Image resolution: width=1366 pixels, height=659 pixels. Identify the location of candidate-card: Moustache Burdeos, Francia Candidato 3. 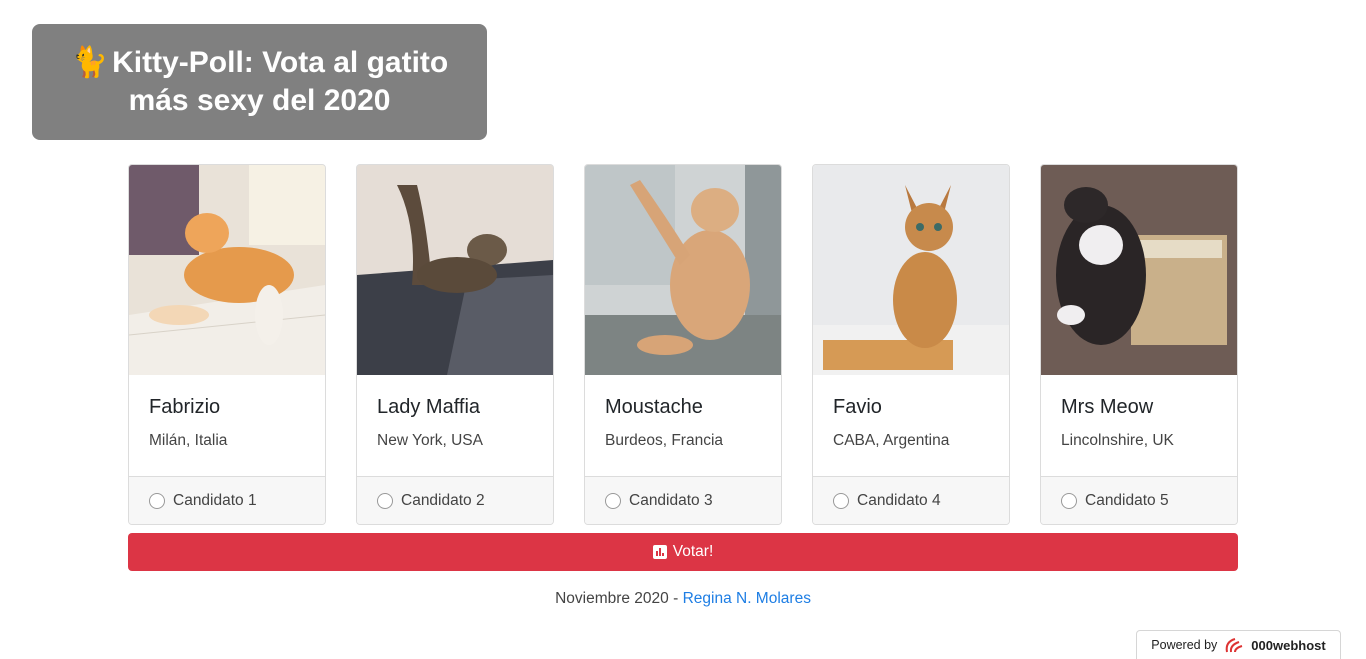
(683, 344).